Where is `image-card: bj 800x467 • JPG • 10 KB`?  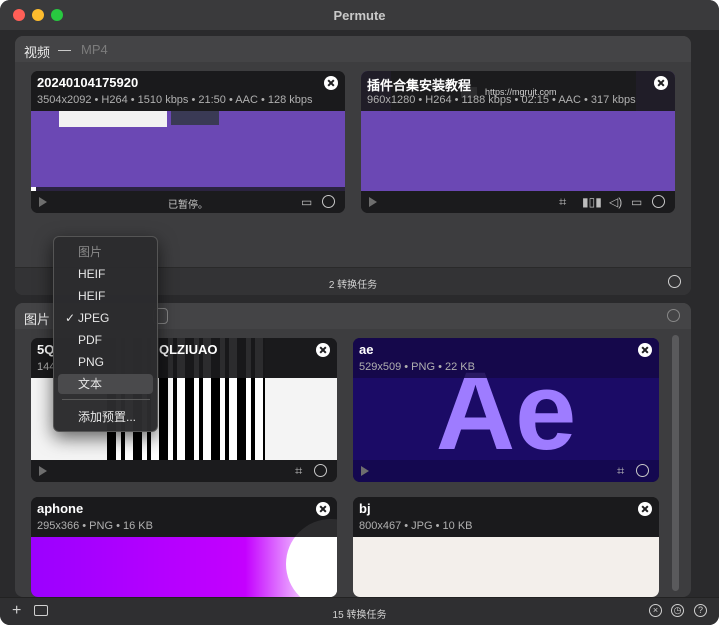
image-card: bj 800x467 • JPG • 10 KB is located at coordinates (506, 547).